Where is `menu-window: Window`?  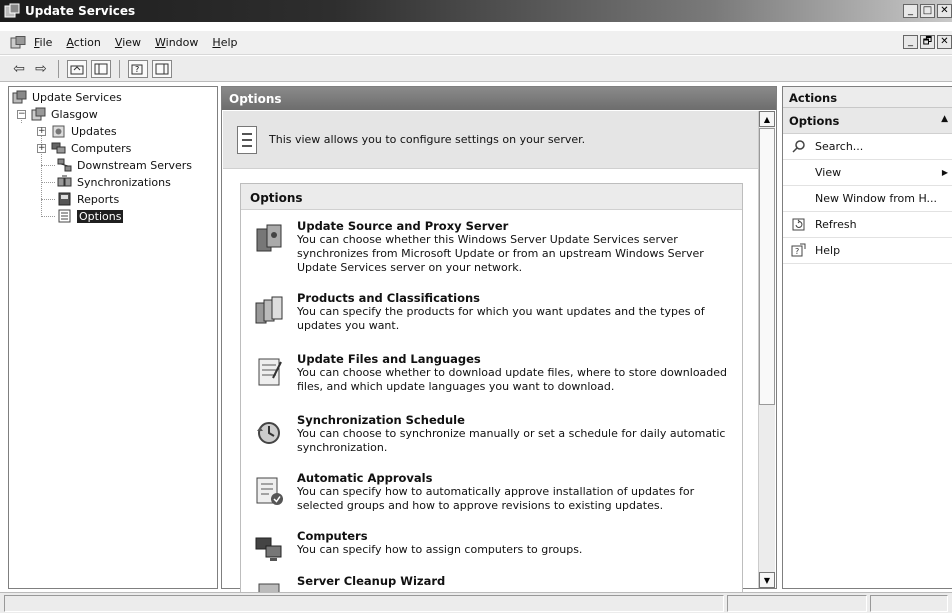 menu-window: Window is located at coordinates (176, 42).